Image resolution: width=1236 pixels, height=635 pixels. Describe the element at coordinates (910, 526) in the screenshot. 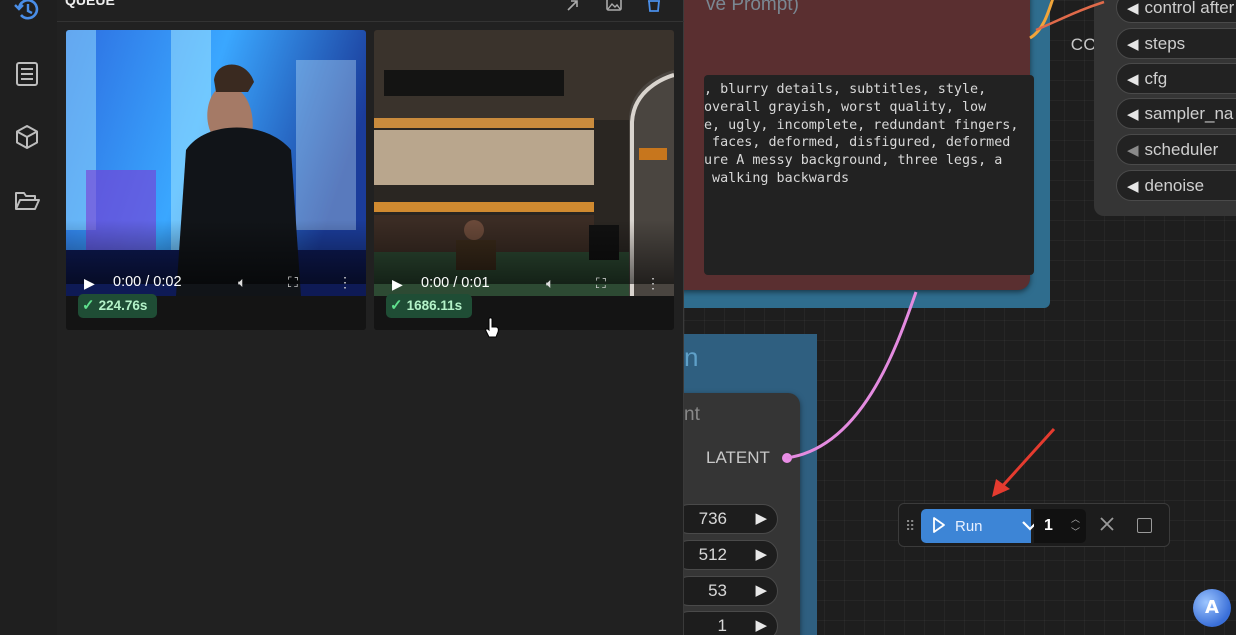

I see `drag-handle-icon: ⠿` at that location.